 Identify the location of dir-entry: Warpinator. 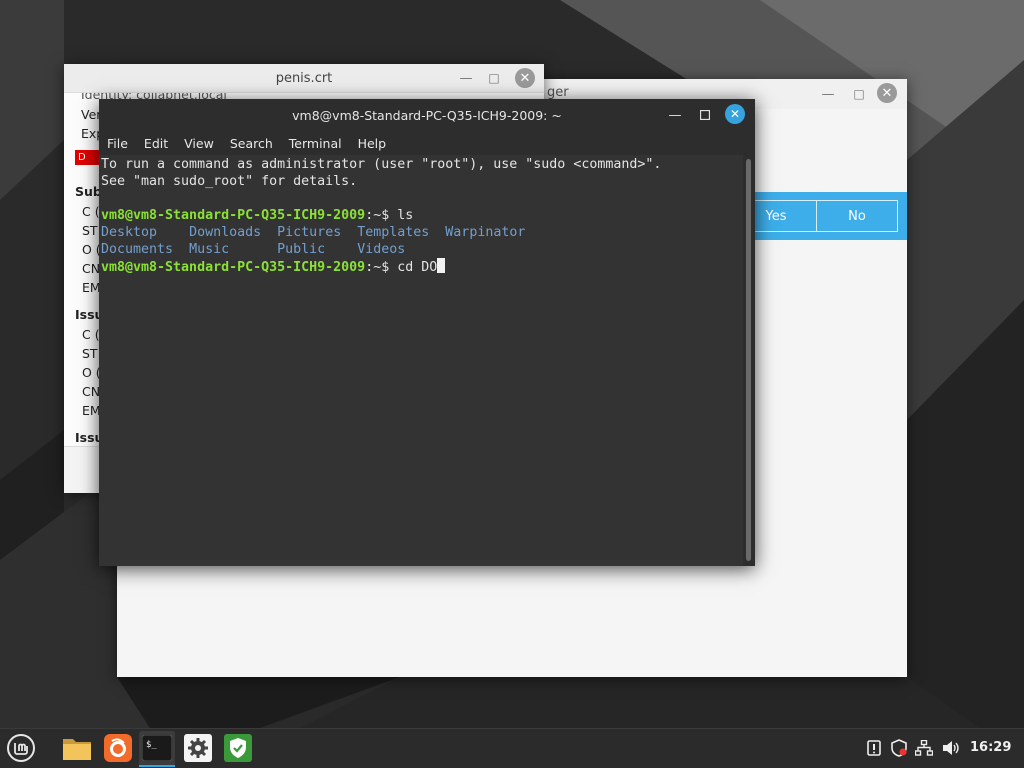
(485, 232).